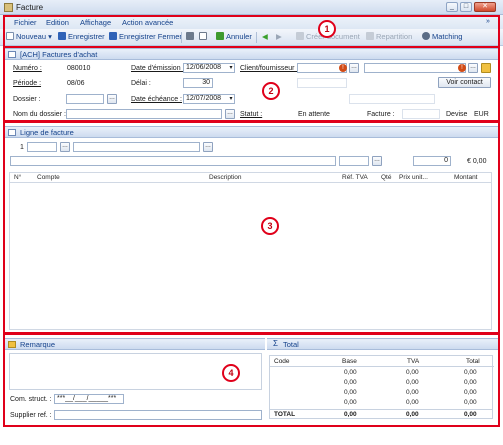 The image size is (503, 445). I want to click on title-bar: Facture _ □ ✕, so click(251, 7).